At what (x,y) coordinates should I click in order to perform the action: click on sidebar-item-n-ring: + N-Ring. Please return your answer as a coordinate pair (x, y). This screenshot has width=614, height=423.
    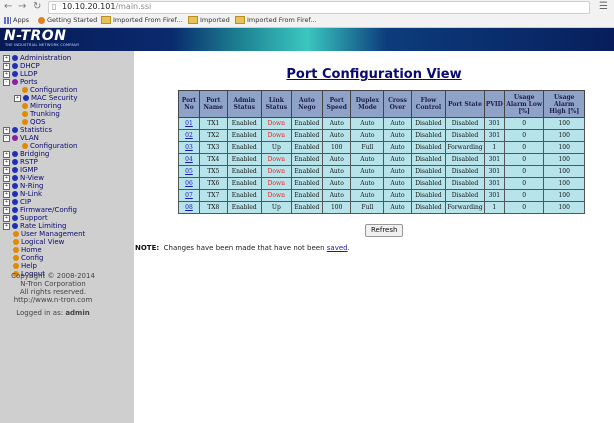
    Looking at the image, I should click on (23, 186).